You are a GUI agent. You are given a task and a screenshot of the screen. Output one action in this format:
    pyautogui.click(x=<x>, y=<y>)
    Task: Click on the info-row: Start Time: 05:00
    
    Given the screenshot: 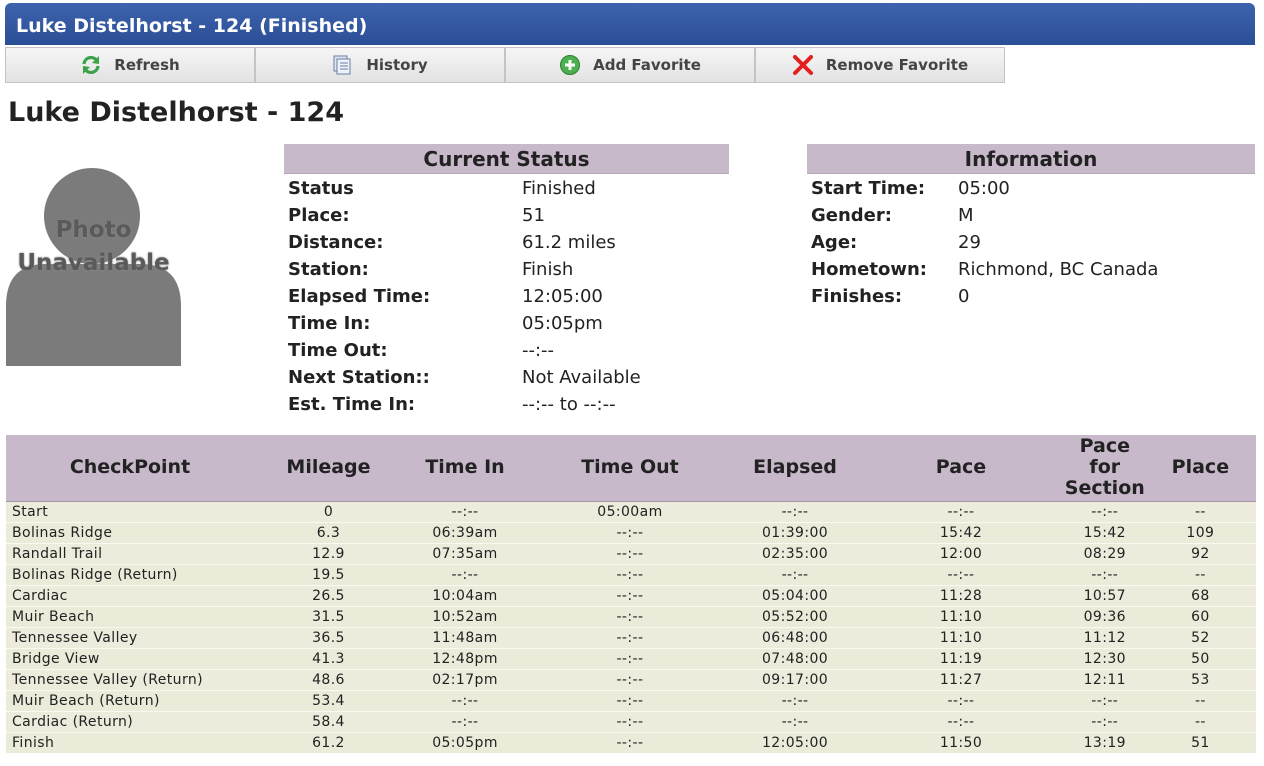 What is the action you would take?
    pyautogui.click(x=984, y=188)
    